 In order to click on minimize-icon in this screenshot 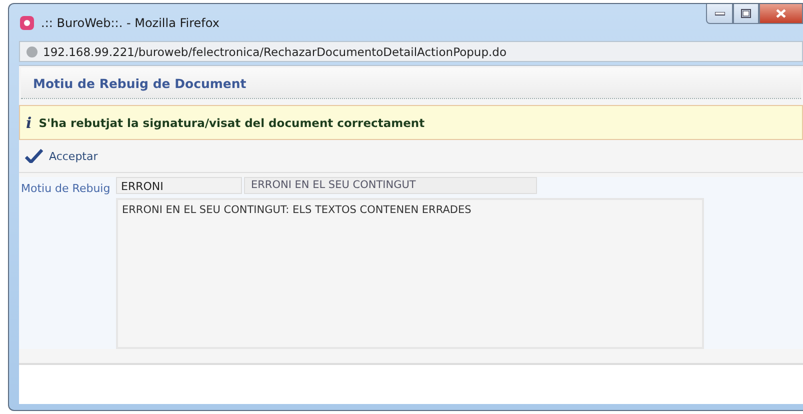, I will do `click(719, 14)`.